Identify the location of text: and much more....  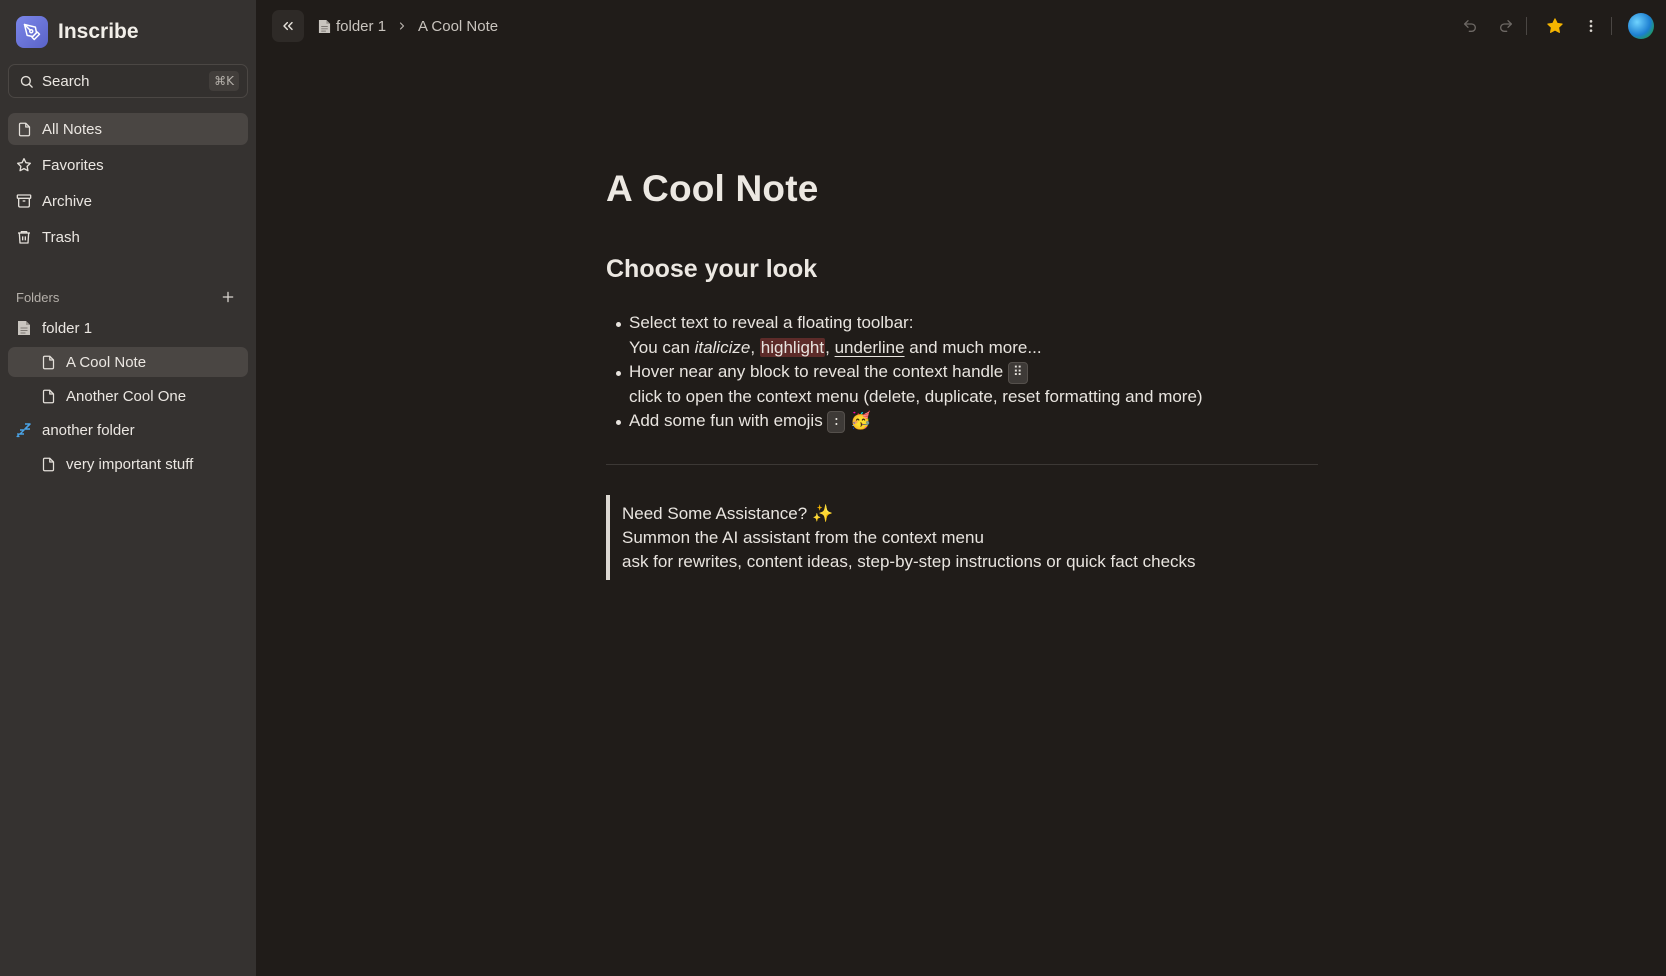
(975, 347).